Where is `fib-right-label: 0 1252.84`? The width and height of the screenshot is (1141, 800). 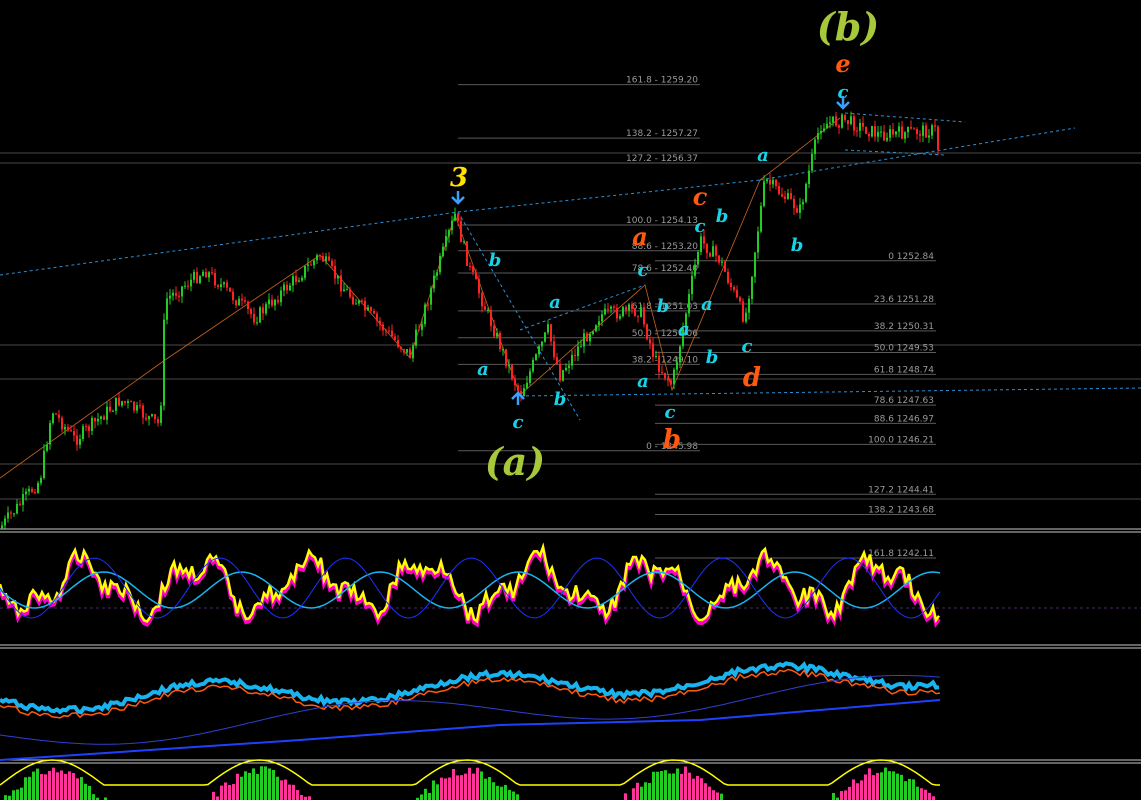 fib-right-label: 0 1252.84 is located at coordinates (911, 257).